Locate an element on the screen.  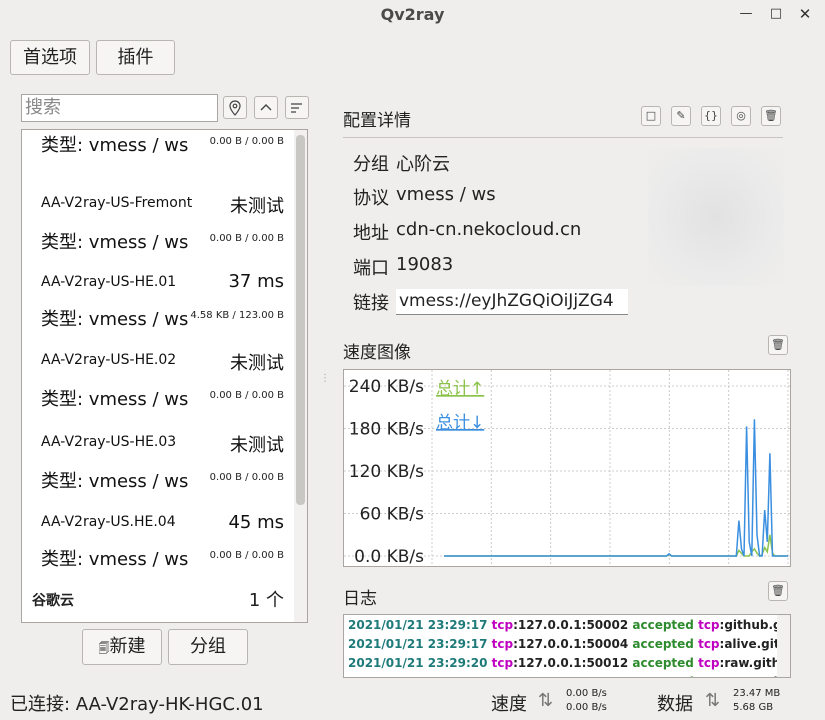
item-name: AA-V2ray-US.HE.04 is located at coordinates (108, 522).